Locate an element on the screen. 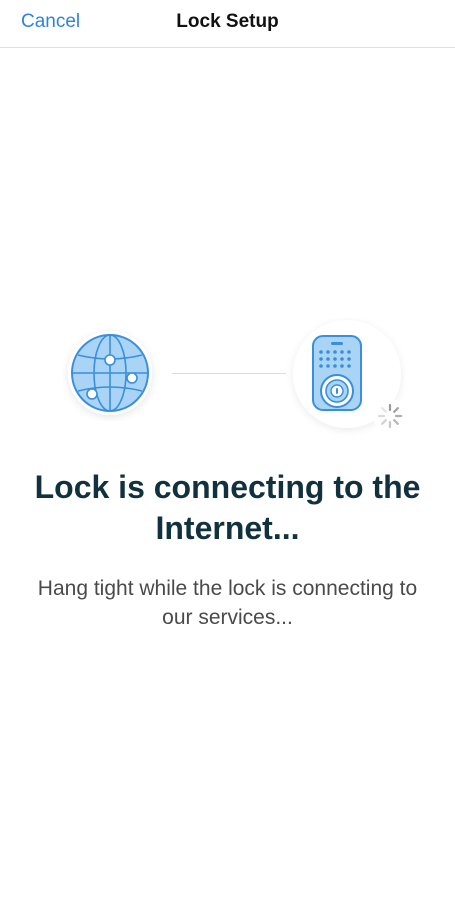 This screenshot has height=902, width=455. loading-spinner-icon is located at coordinates (390, 416).